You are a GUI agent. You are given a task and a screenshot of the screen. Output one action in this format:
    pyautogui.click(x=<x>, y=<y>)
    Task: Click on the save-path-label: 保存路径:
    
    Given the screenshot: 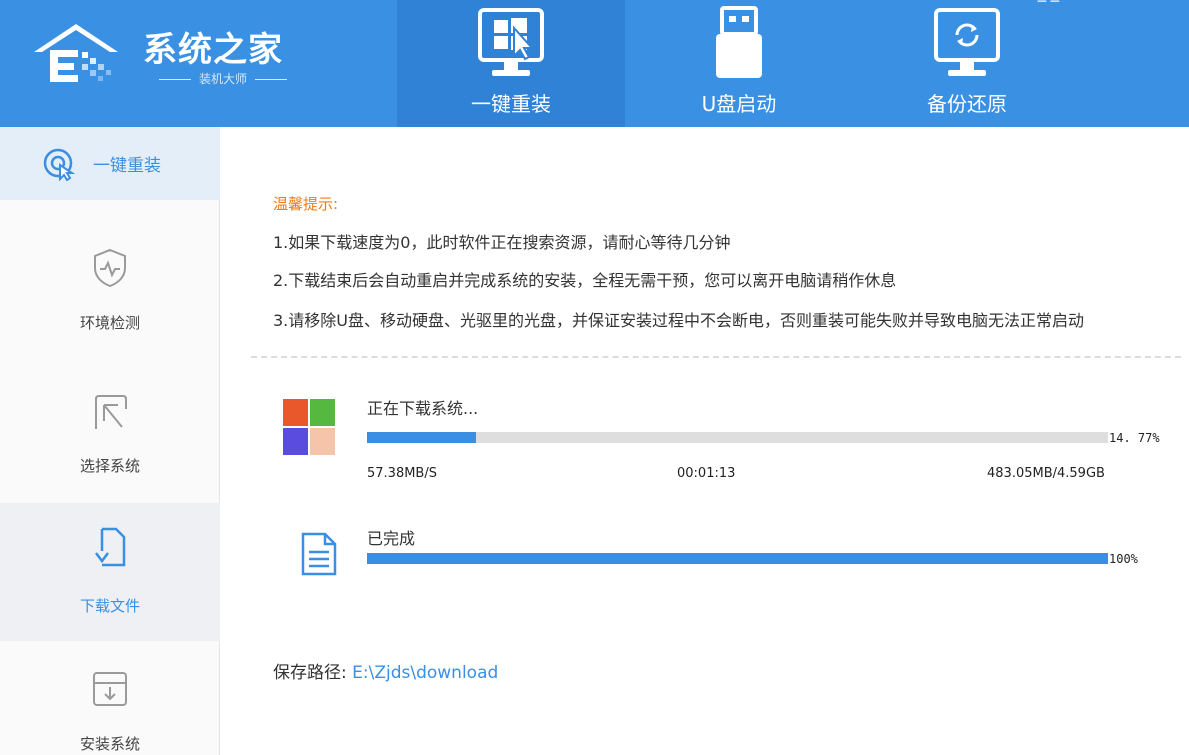 What is the action you would take?
    pyautogui.click(x=310, y=673)
    